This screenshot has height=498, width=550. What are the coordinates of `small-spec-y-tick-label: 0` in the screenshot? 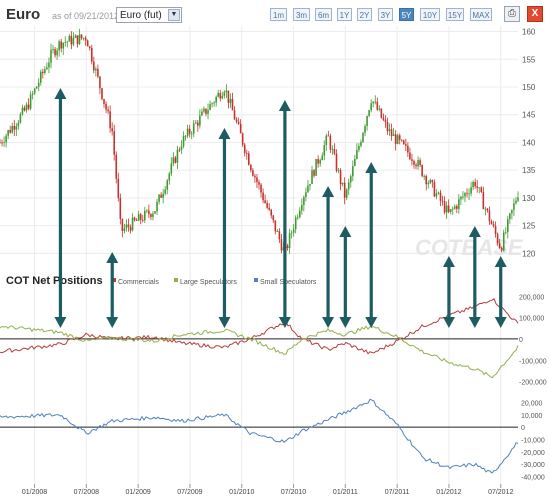 It's located at (523, 428).